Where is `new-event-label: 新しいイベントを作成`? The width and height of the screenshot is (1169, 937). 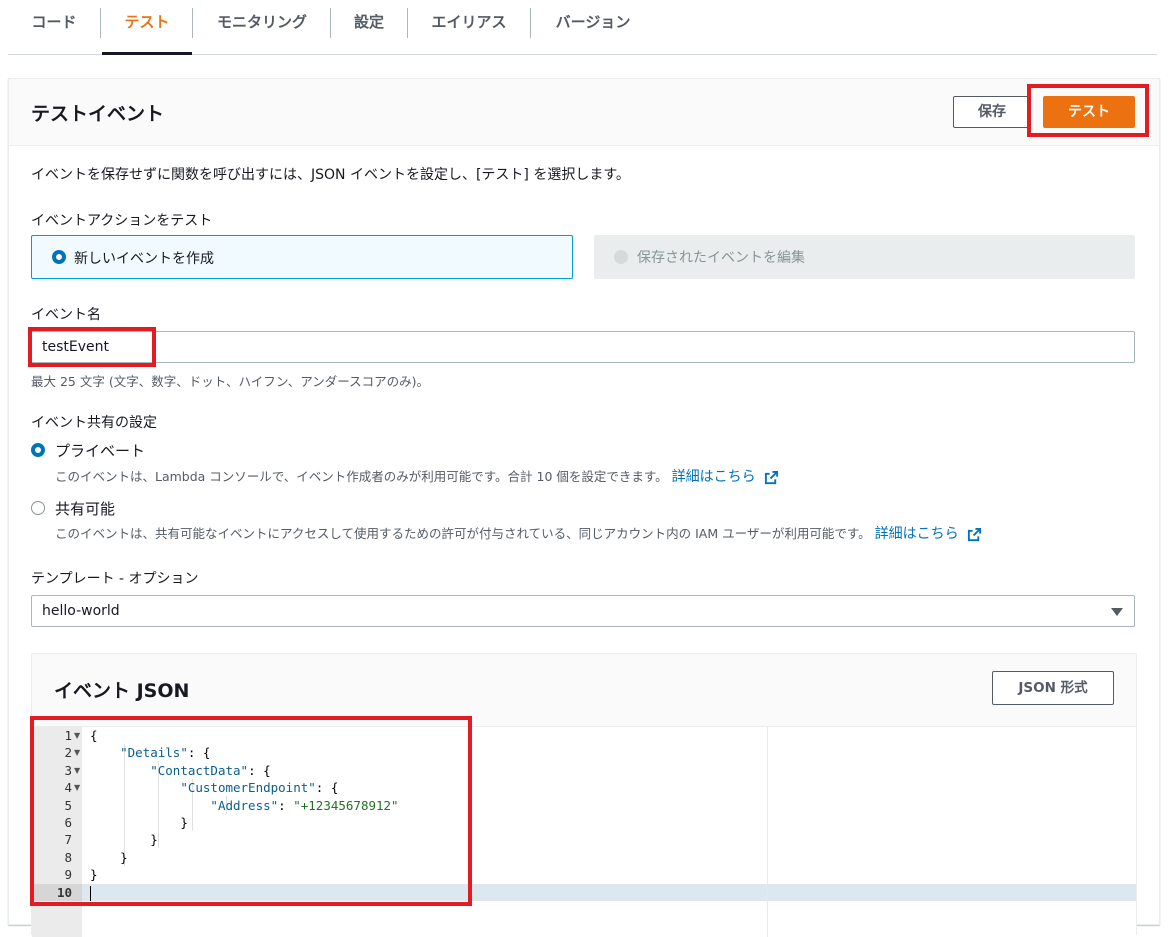
new-event-label: 新しいイベントを作成 is located at coordinates (144, 259).